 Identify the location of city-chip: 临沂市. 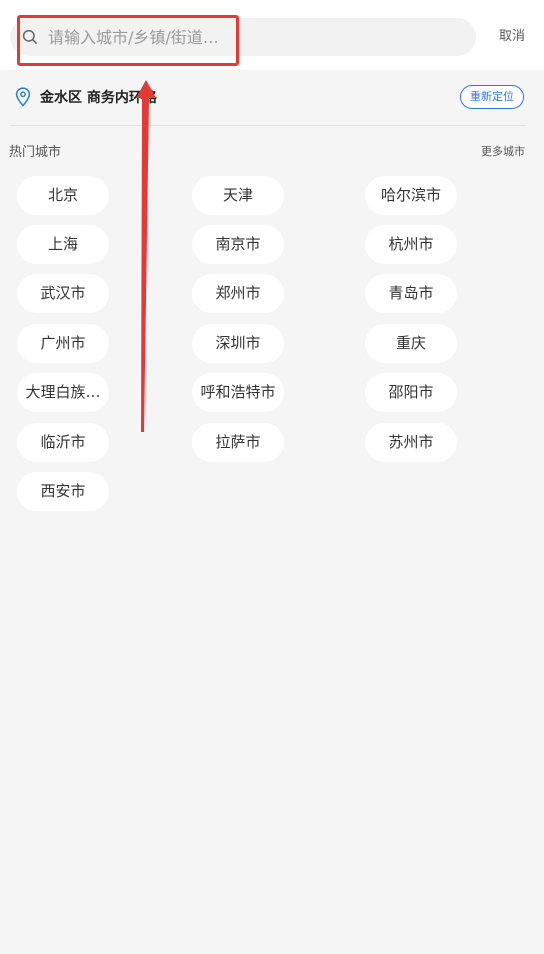
(63, 442).